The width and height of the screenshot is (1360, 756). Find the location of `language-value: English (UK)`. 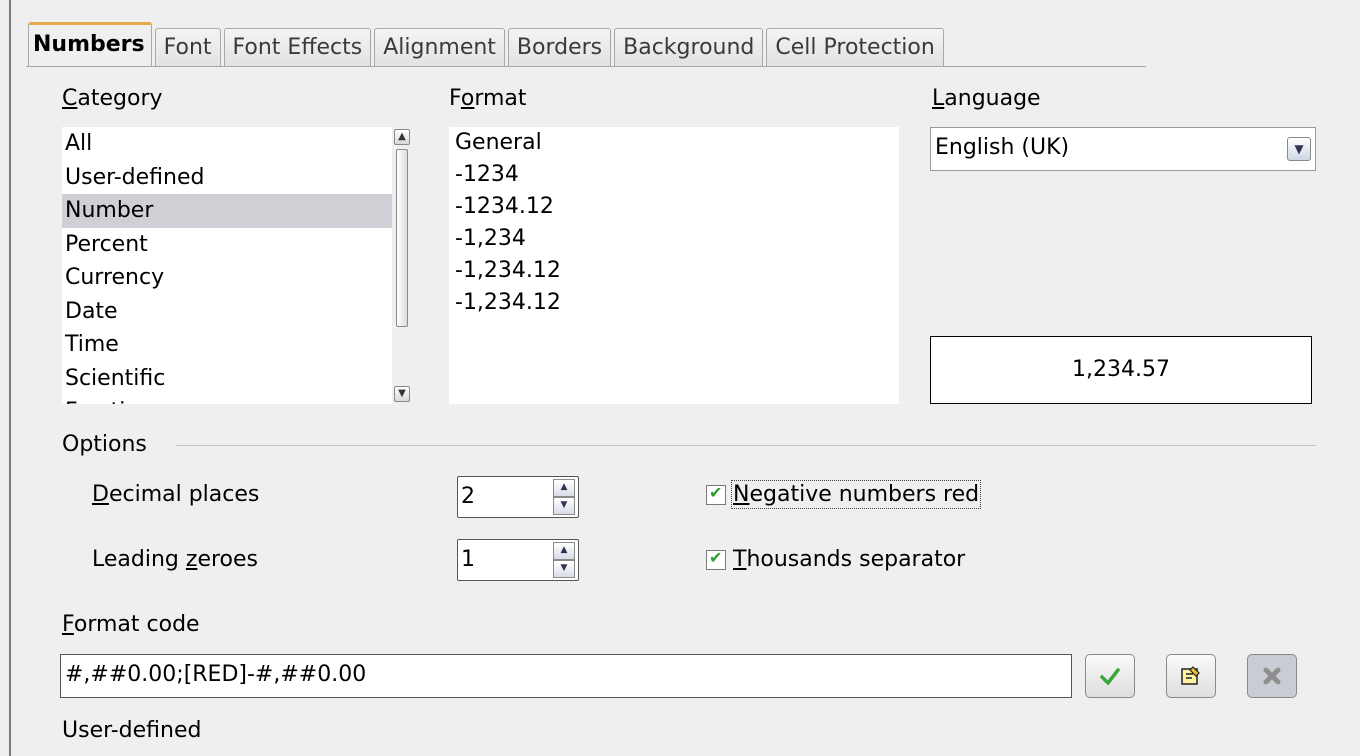

language-value: English (UK) is located at coordinates (1002, 147).